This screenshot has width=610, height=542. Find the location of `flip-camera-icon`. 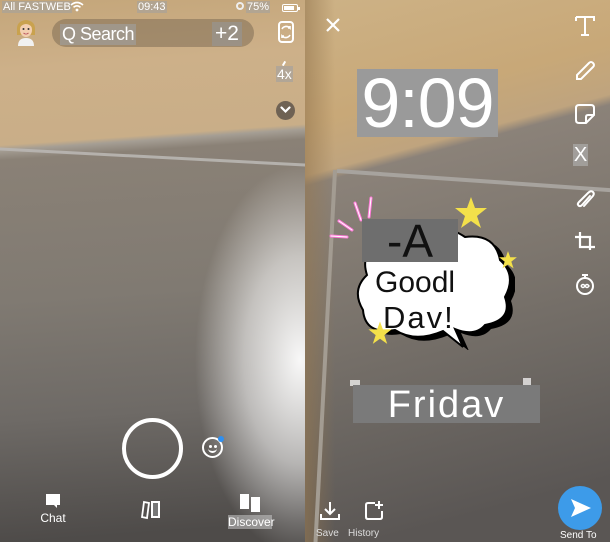

flip-camera-icon is located at coordinates (286, 32).